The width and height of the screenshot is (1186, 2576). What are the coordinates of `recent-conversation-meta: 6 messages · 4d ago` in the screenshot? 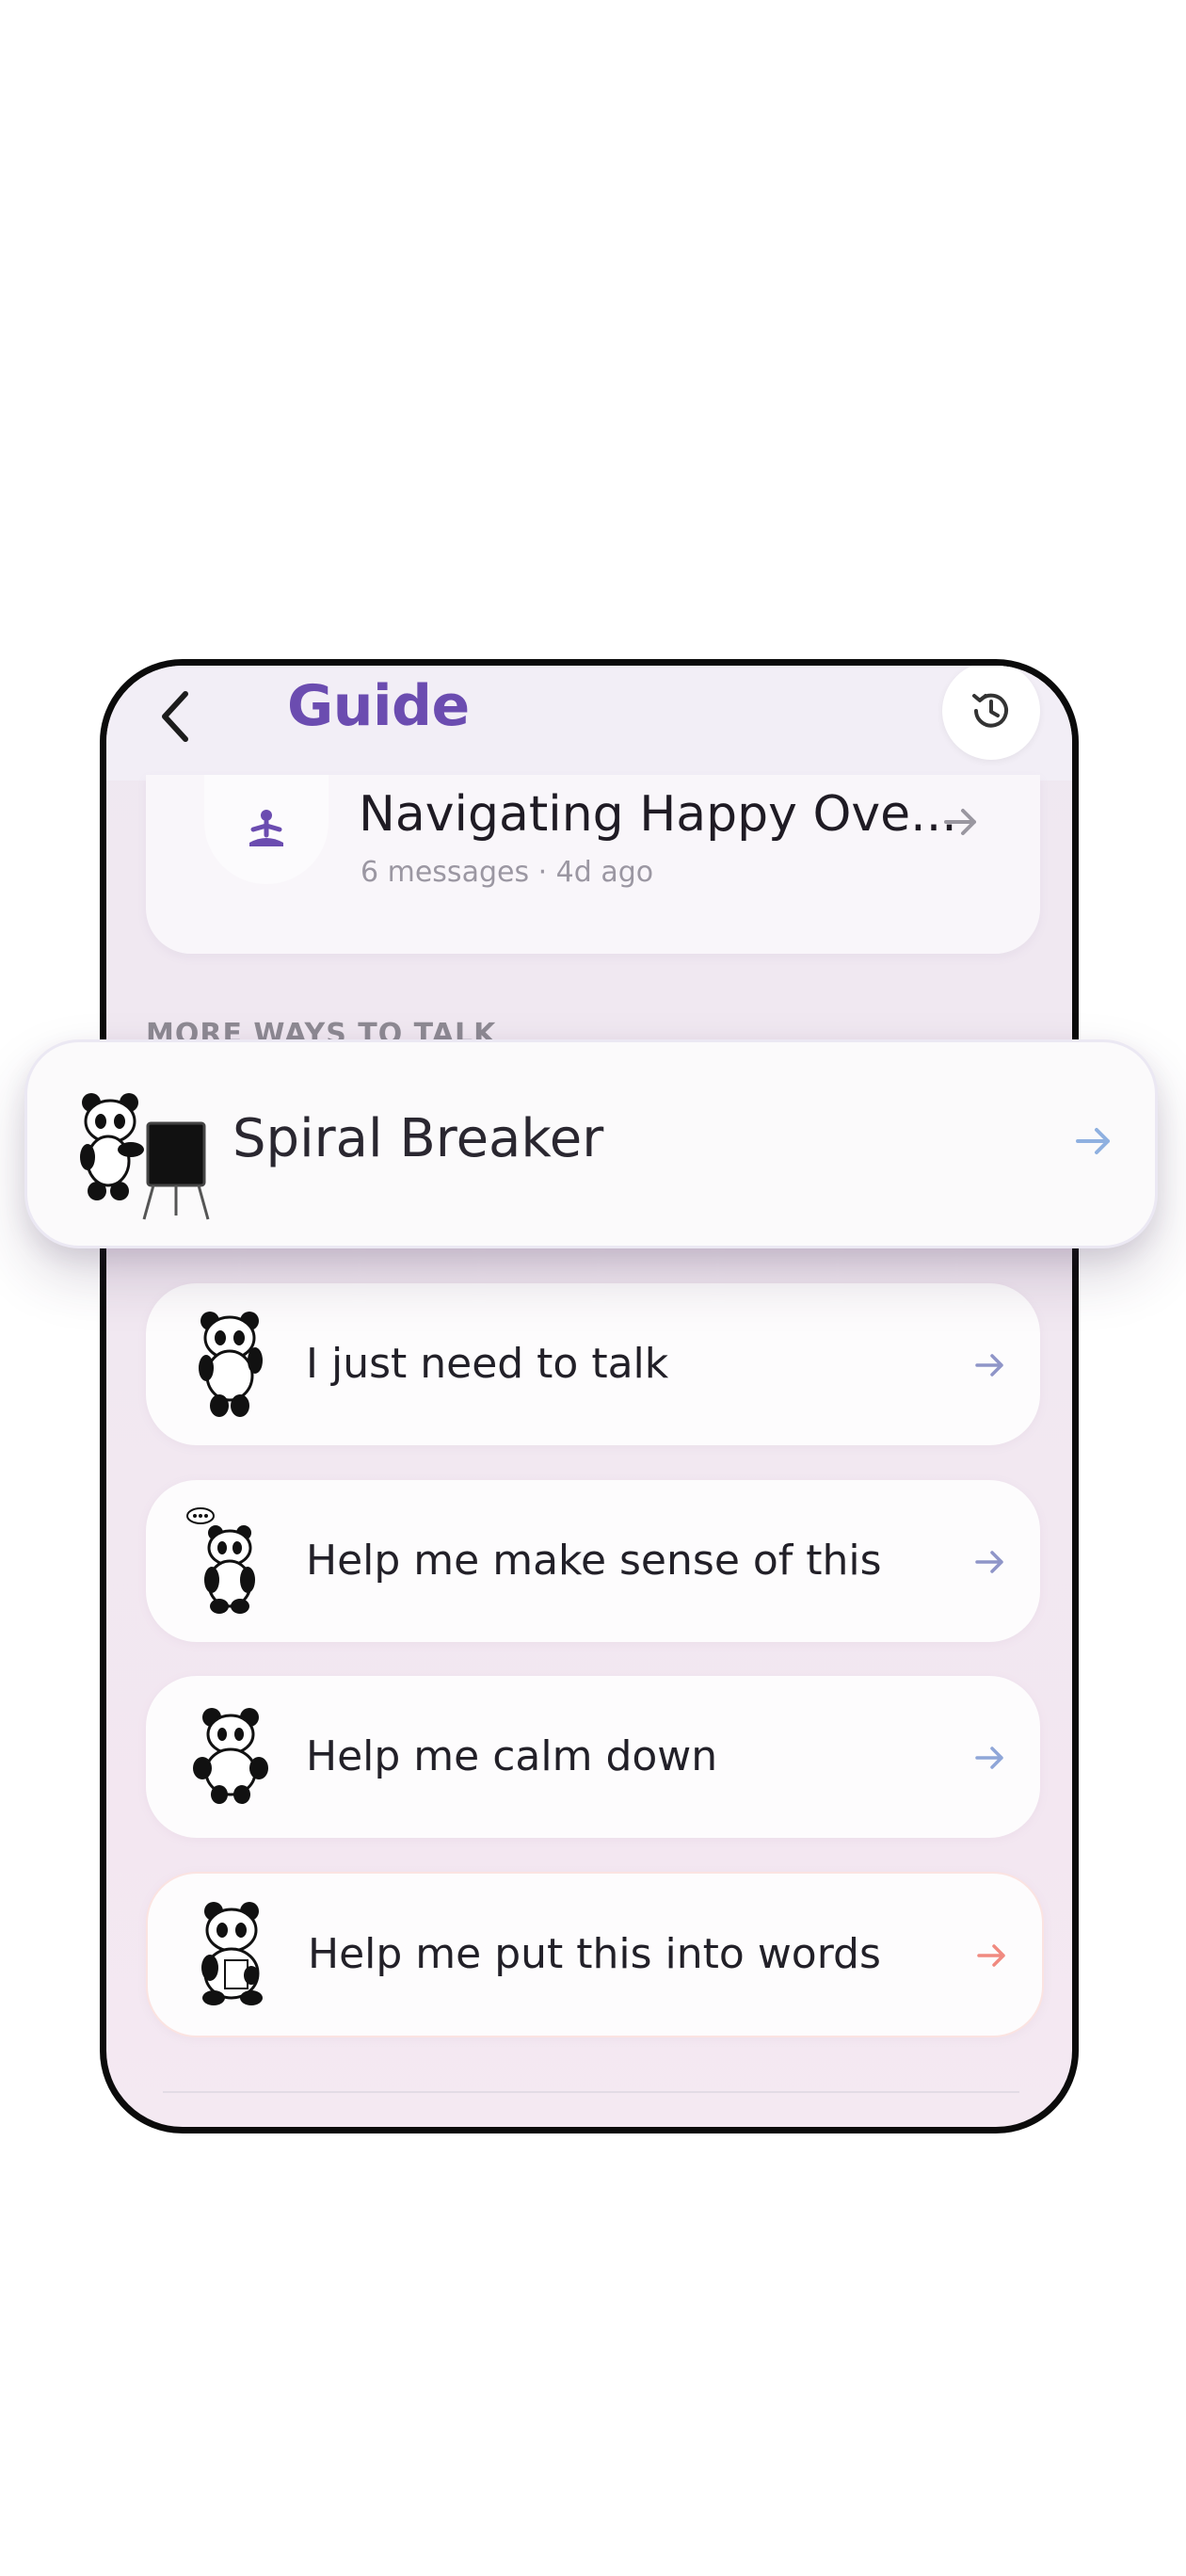 It's located at (508, 872).